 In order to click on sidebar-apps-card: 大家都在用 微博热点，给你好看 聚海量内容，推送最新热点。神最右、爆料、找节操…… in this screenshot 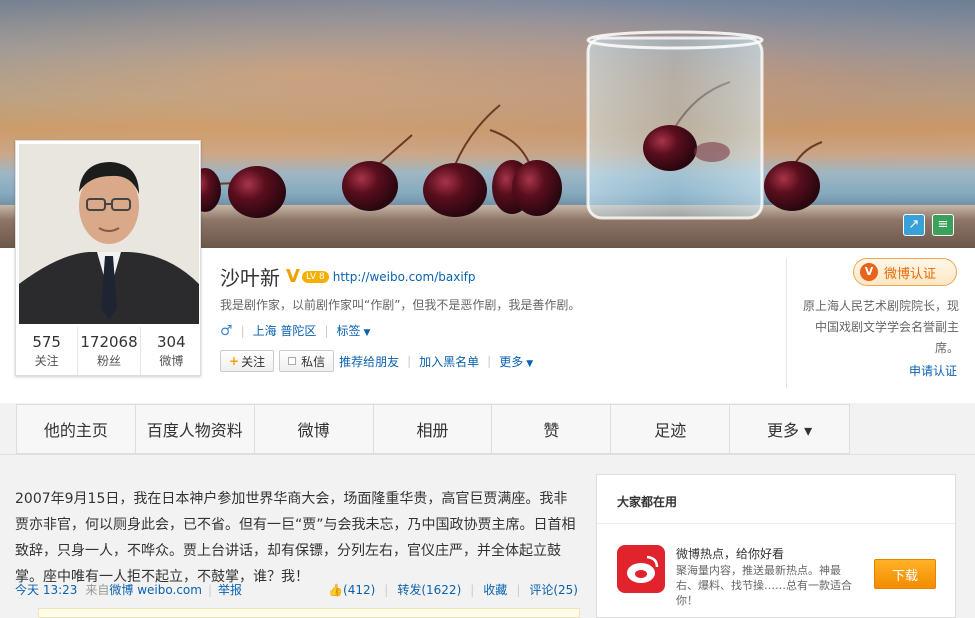, I will do `click(776, 546)`.